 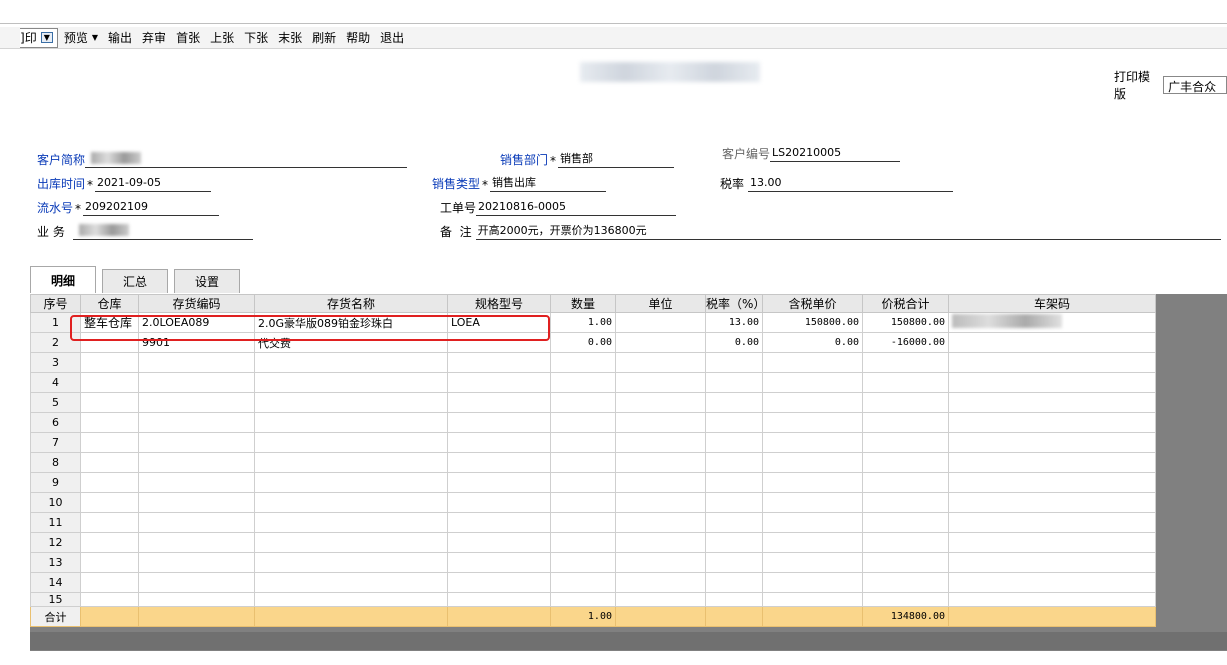 What do you see at coordinates (905, 342) in the screenshot?
I see `table-cell: -16000.00` at bounding box center [905, 342].